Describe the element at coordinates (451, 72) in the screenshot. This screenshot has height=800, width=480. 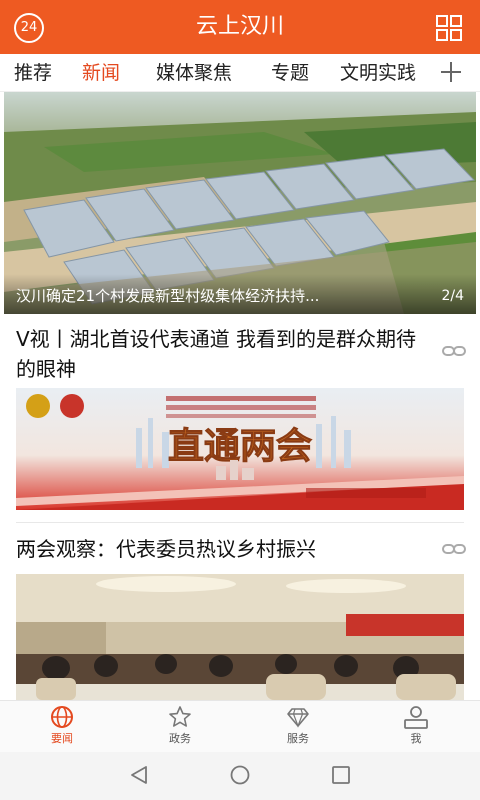
I see `add-channel-icon` at that location.